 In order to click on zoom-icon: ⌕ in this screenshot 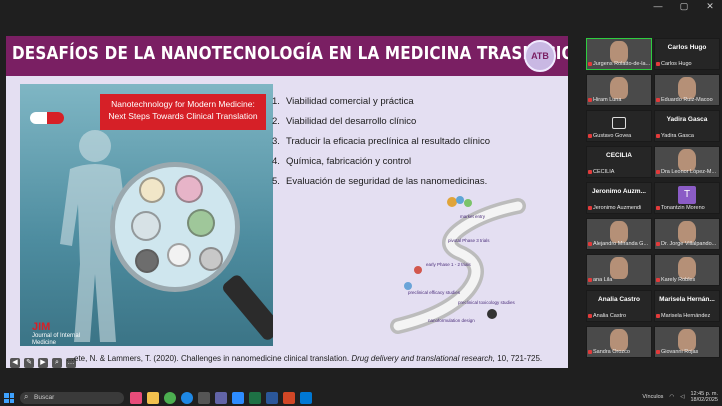, I will do `click(57, 363)`.